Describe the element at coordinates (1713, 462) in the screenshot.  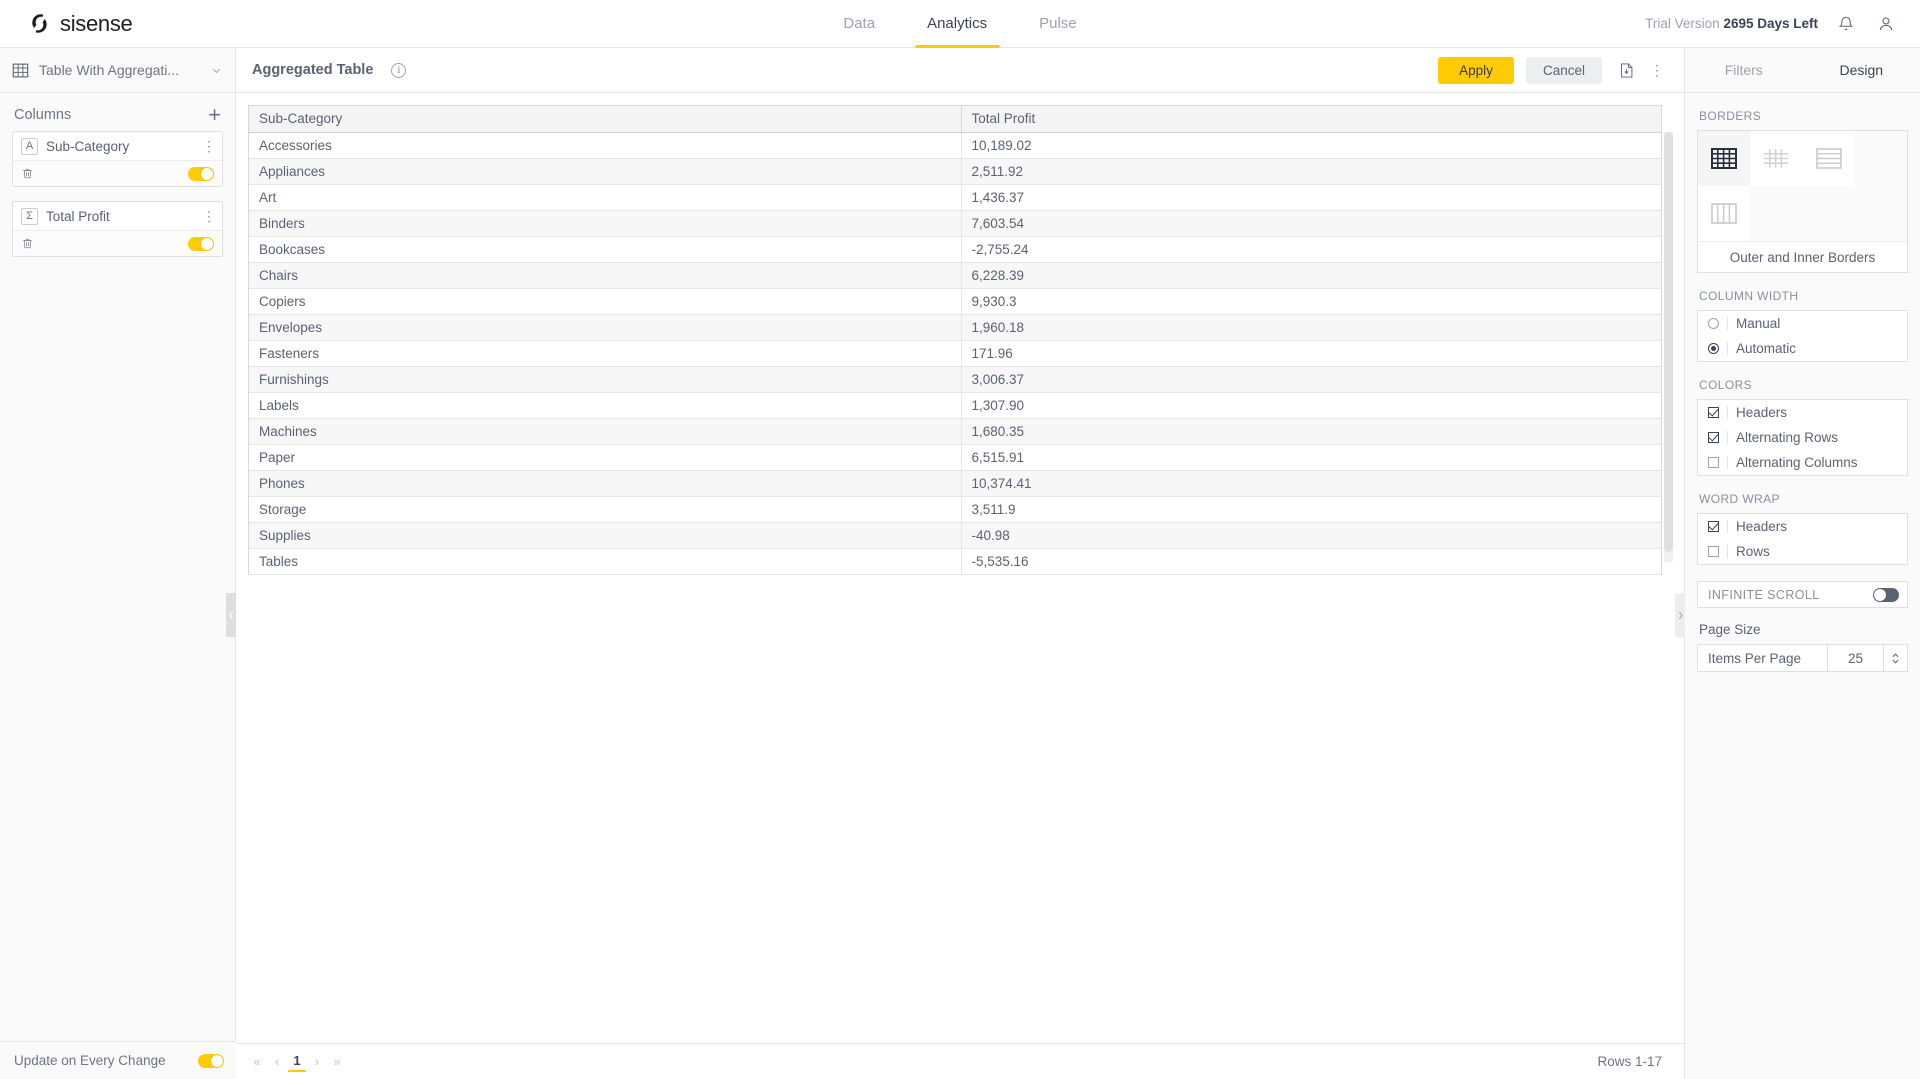
I see `checkbox-alternating-columns` at that location.